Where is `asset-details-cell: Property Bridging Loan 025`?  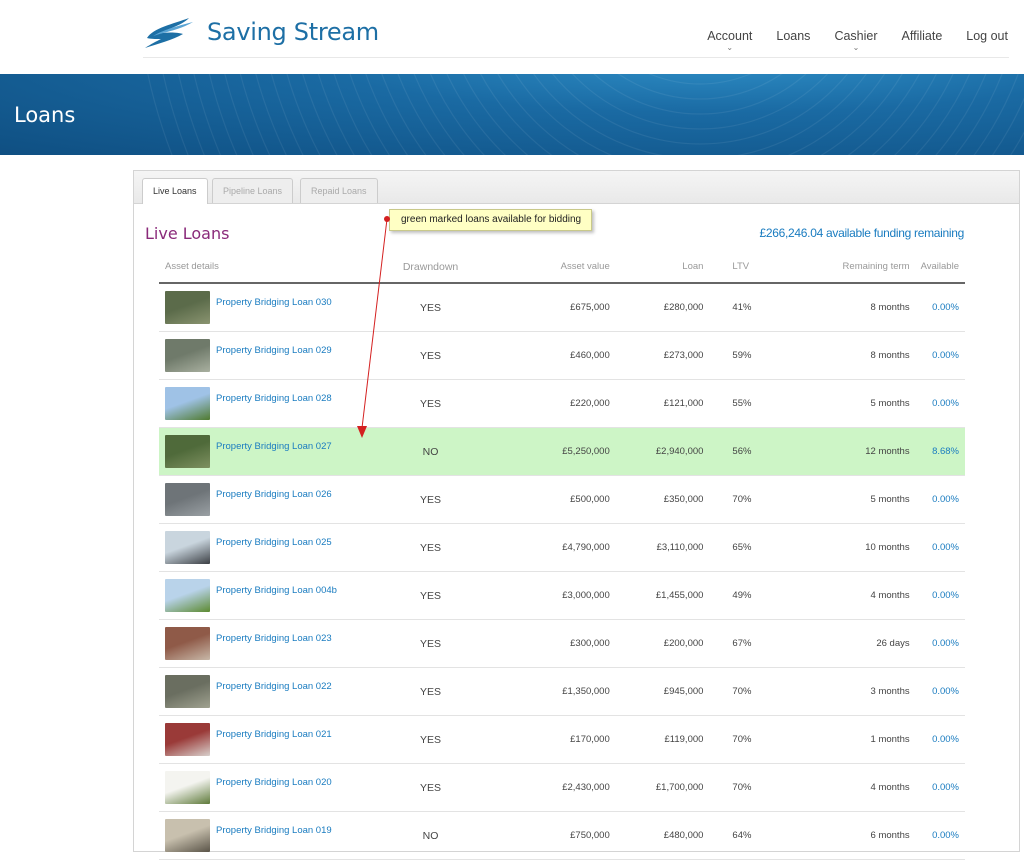 asset-details-cell: Property Bridging Loan 025 is located at coordinates (267, 547).